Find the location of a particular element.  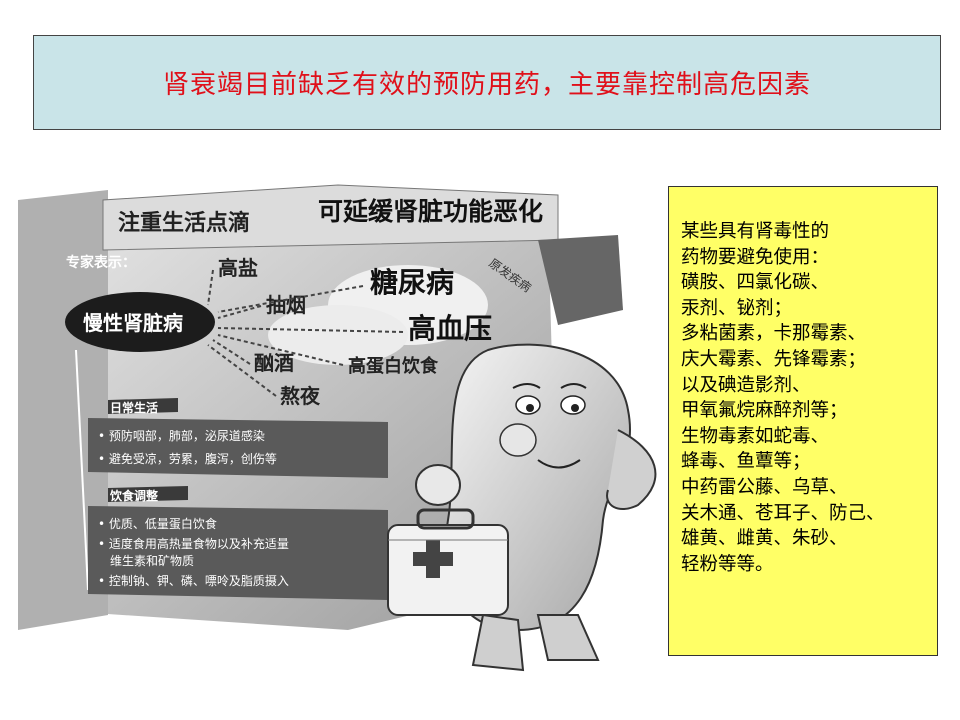

side-line: 以及碘造影剂、 is located at coordinates (746, 385).